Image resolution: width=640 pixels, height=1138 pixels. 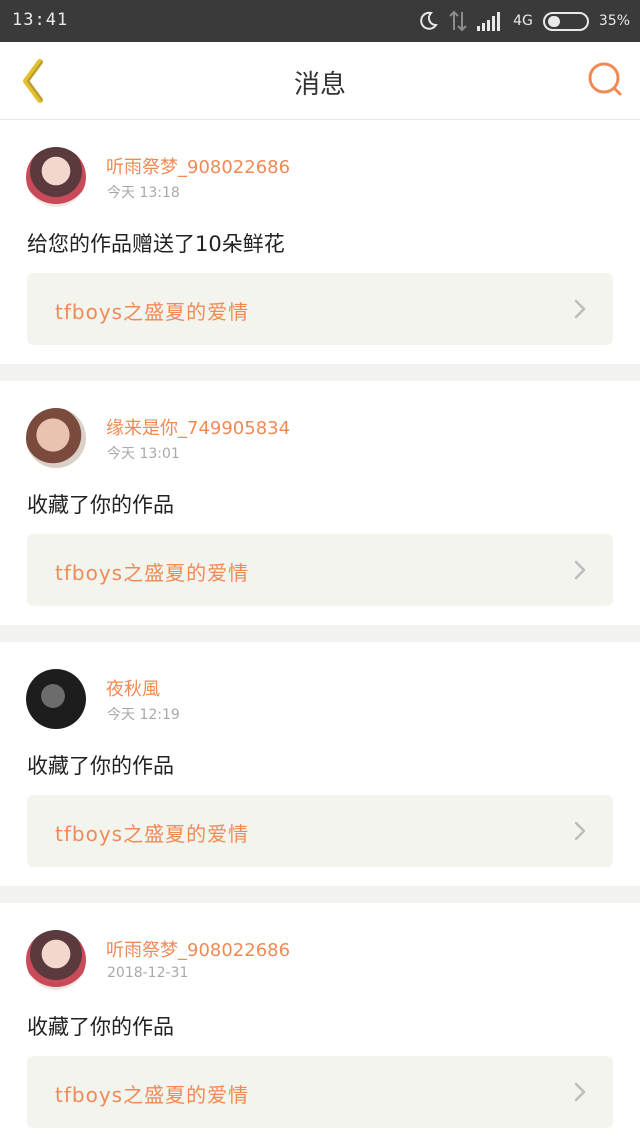 I want to click on app-header: 消息, so click(x=320, y=81).